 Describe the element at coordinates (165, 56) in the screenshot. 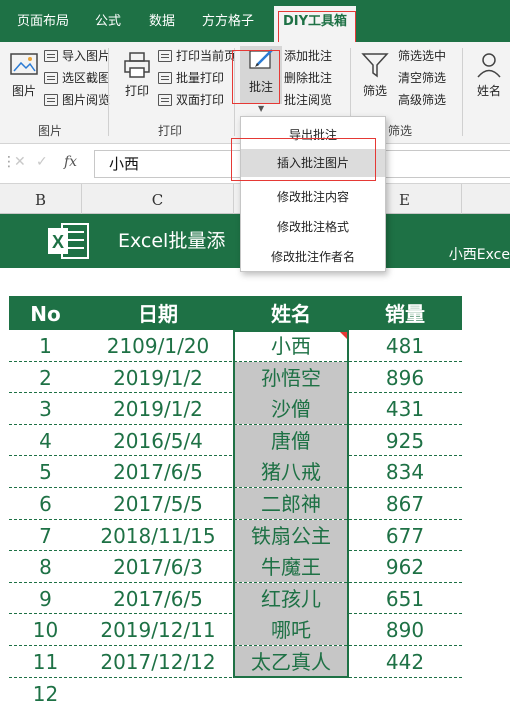

I see `print-page-icon` at that location.